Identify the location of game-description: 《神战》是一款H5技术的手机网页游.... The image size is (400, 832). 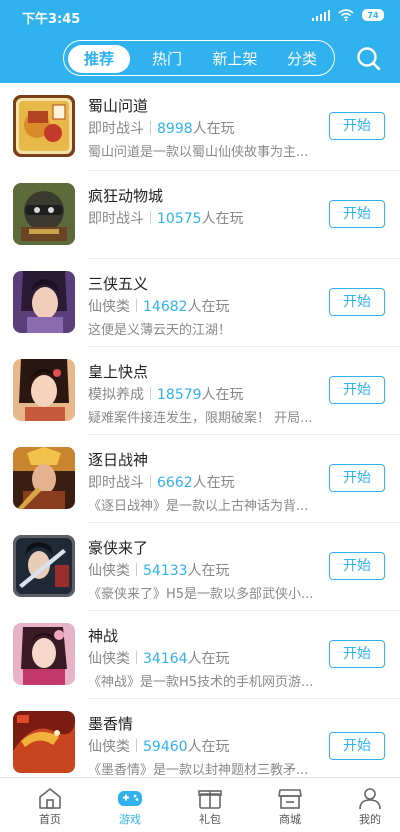
(201, 682).